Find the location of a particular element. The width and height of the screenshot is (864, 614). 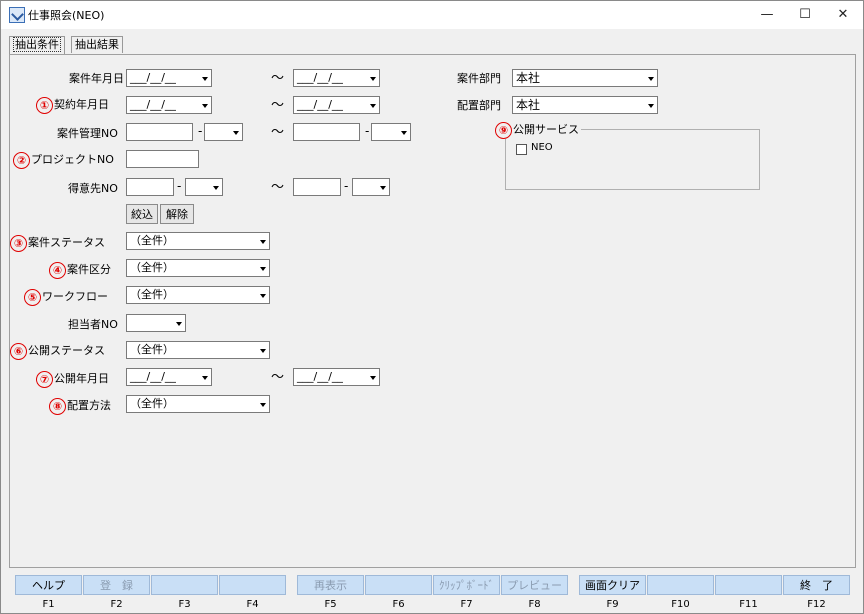

anken-kubun-select: （全件） is located at coordinates (198, 268).